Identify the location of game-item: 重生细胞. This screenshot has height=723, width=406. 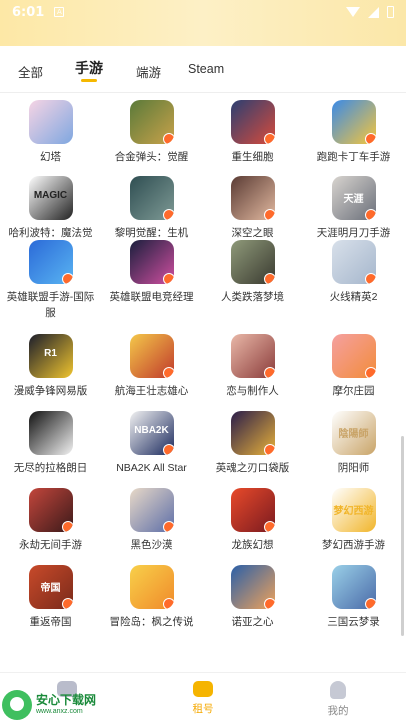
(252, 132).